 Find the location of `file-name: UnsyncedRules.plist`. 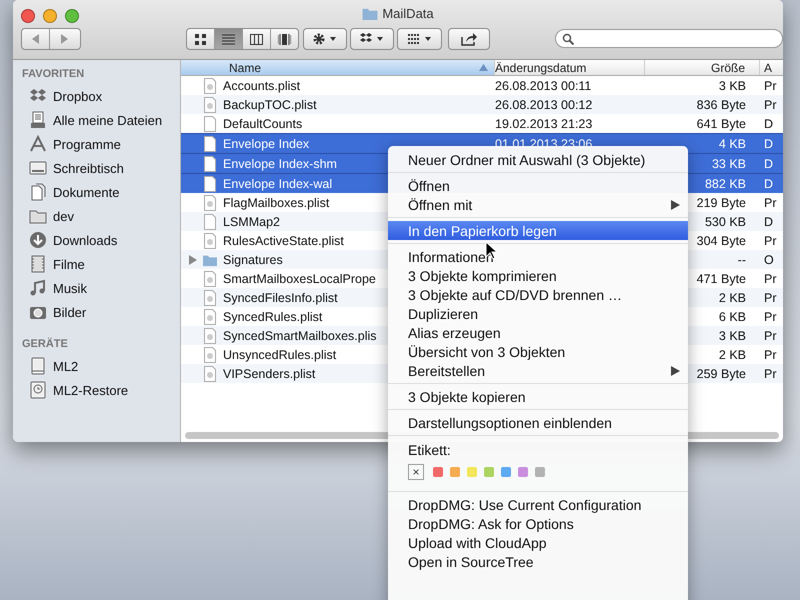

file-name: UnsyncedRules.plist is located at coordinates (279, 355).